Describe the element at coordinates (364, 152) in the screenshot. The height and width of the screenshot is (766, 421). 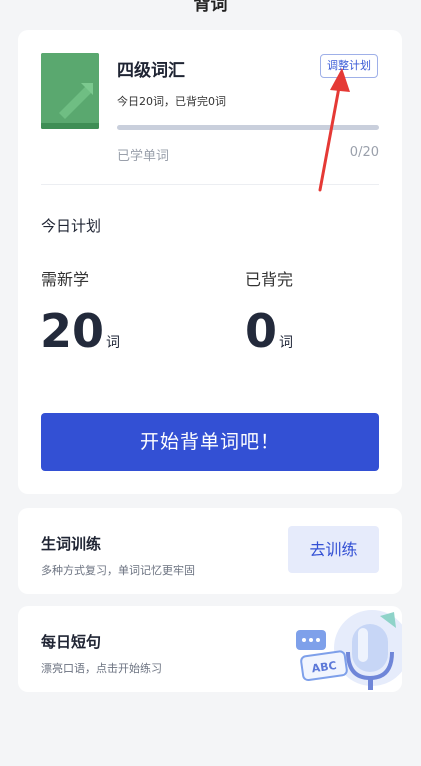
I see `learned-words-count: 0/20` at that location.